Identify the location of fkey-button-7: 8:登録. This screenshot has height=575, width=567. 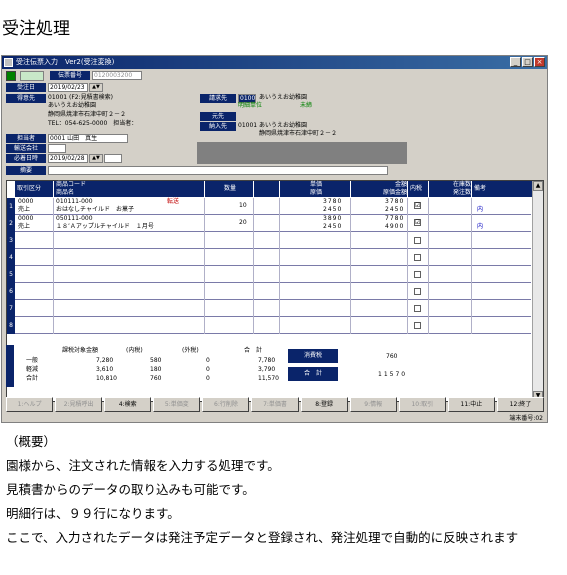
(324, 404).